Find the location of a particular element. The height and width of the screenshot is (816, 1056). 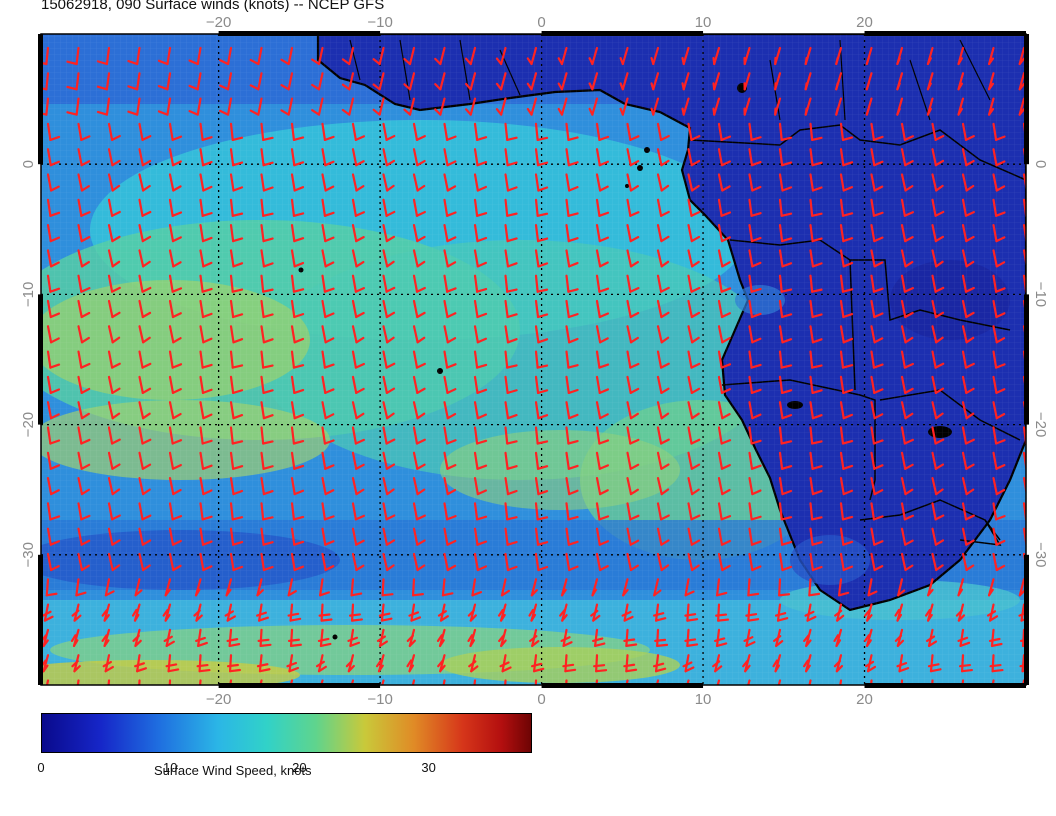

lat-tick-label-left: 0 is located at coordinates (28, 164).